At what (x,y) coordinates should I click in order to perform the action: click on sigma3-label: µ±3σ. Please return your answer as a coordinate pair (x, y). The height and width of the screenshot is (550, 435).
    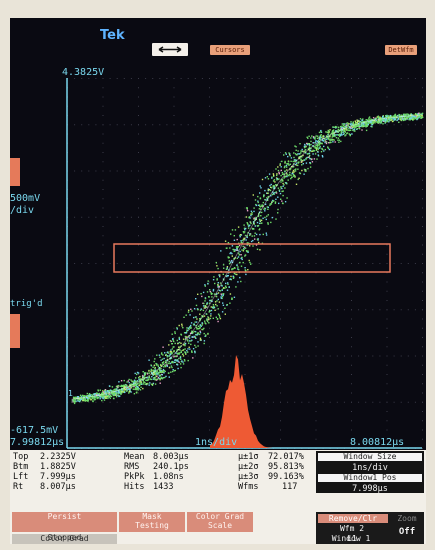
    Looking at the image, I should click on (248, 477).